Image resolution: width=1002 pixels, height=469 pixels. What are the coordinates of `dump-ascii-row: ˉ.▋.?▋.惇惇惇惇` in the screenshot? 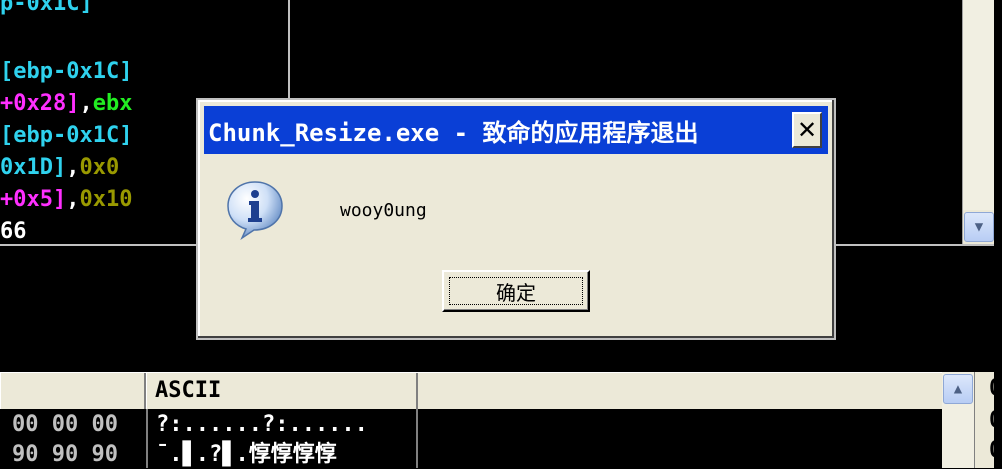 It's located at (246, 454).